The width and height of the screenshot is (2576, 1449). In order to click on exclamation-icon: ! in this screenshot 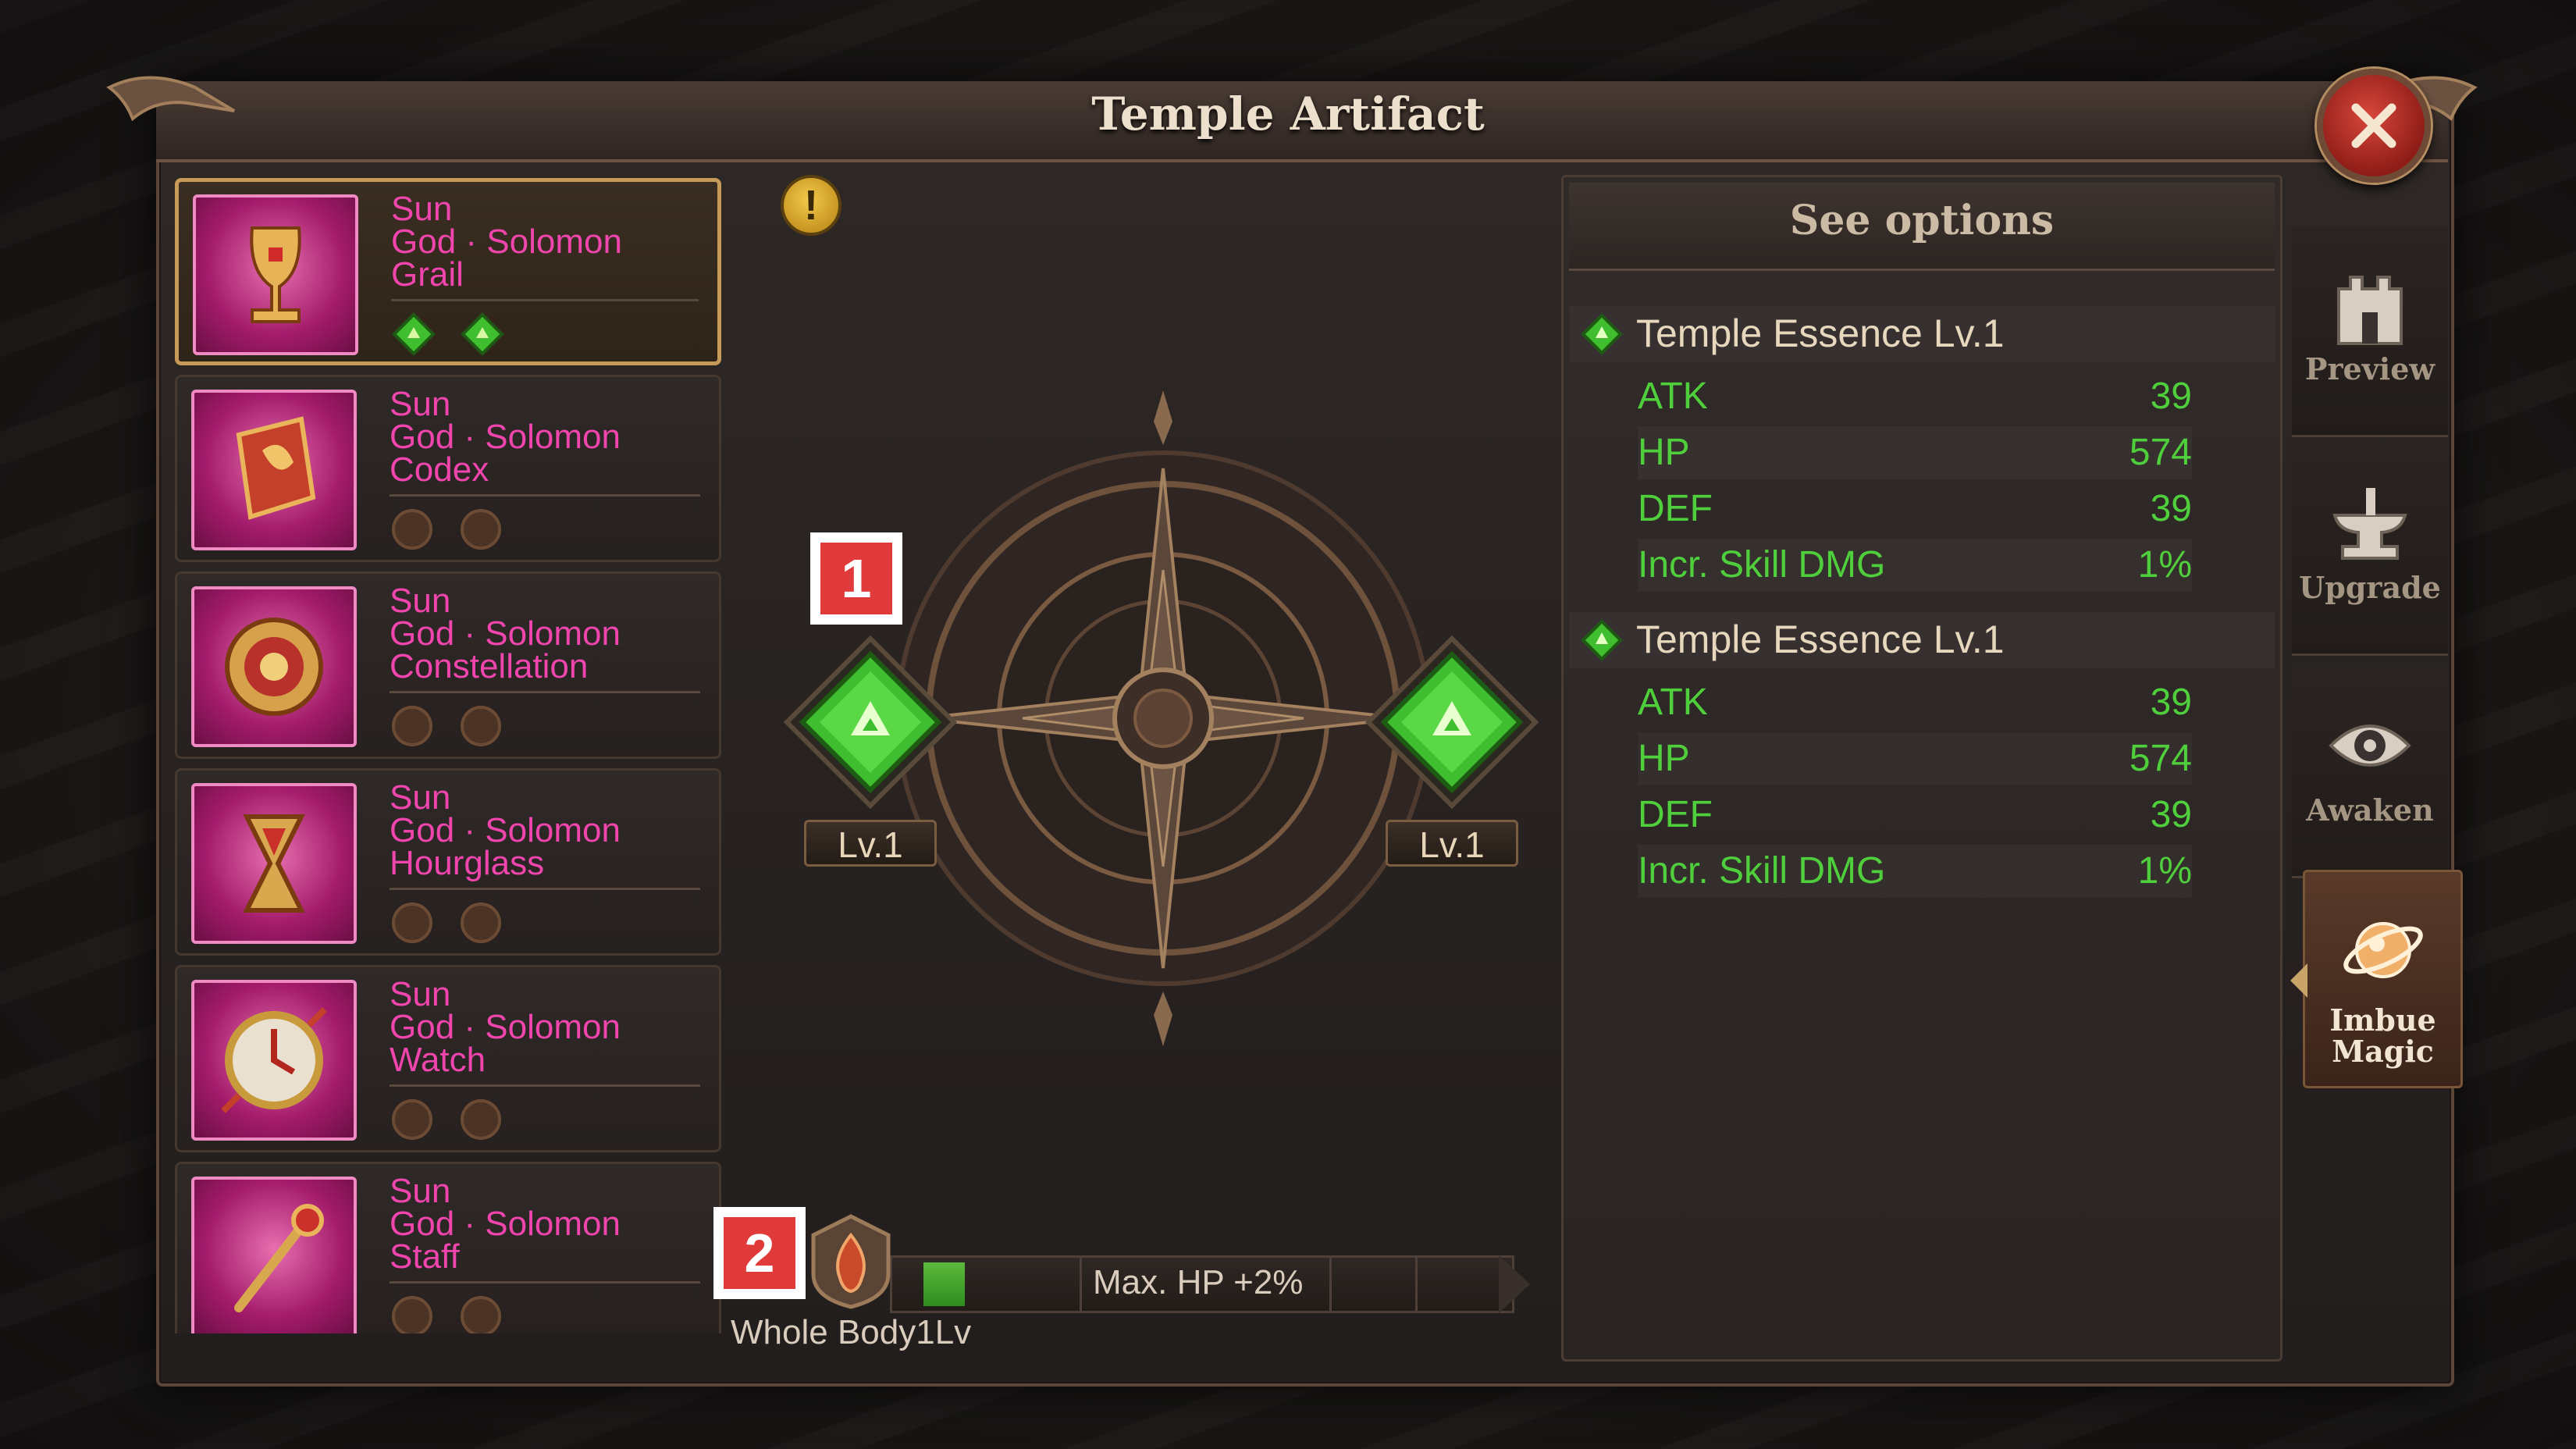, I will do `click(811, 206)`.